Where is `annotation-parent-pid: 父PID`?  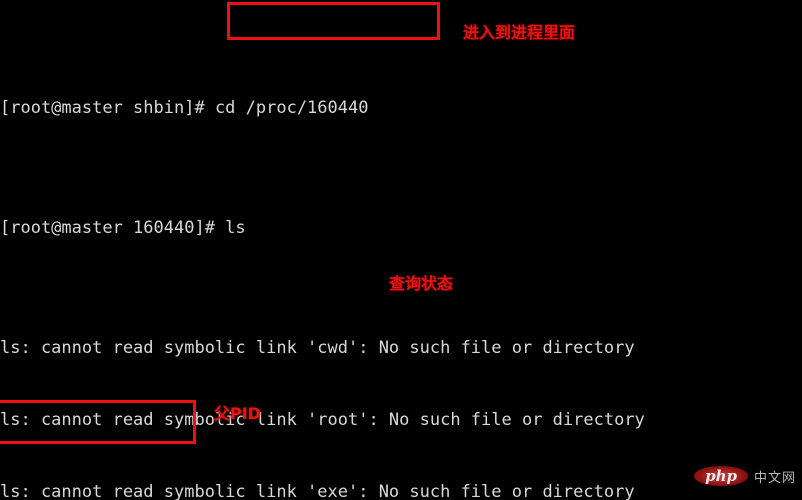
annotation-parent-pid: 父PID is located at coordinates (237, 413).